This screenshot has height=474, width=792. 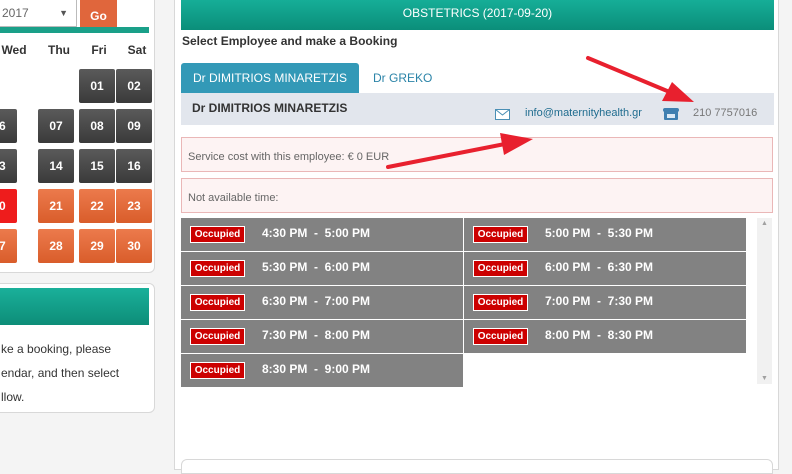 I want to click on service-cost-notice: Service cost with this employee: € 0 EUR, so click(x=477, y=154).